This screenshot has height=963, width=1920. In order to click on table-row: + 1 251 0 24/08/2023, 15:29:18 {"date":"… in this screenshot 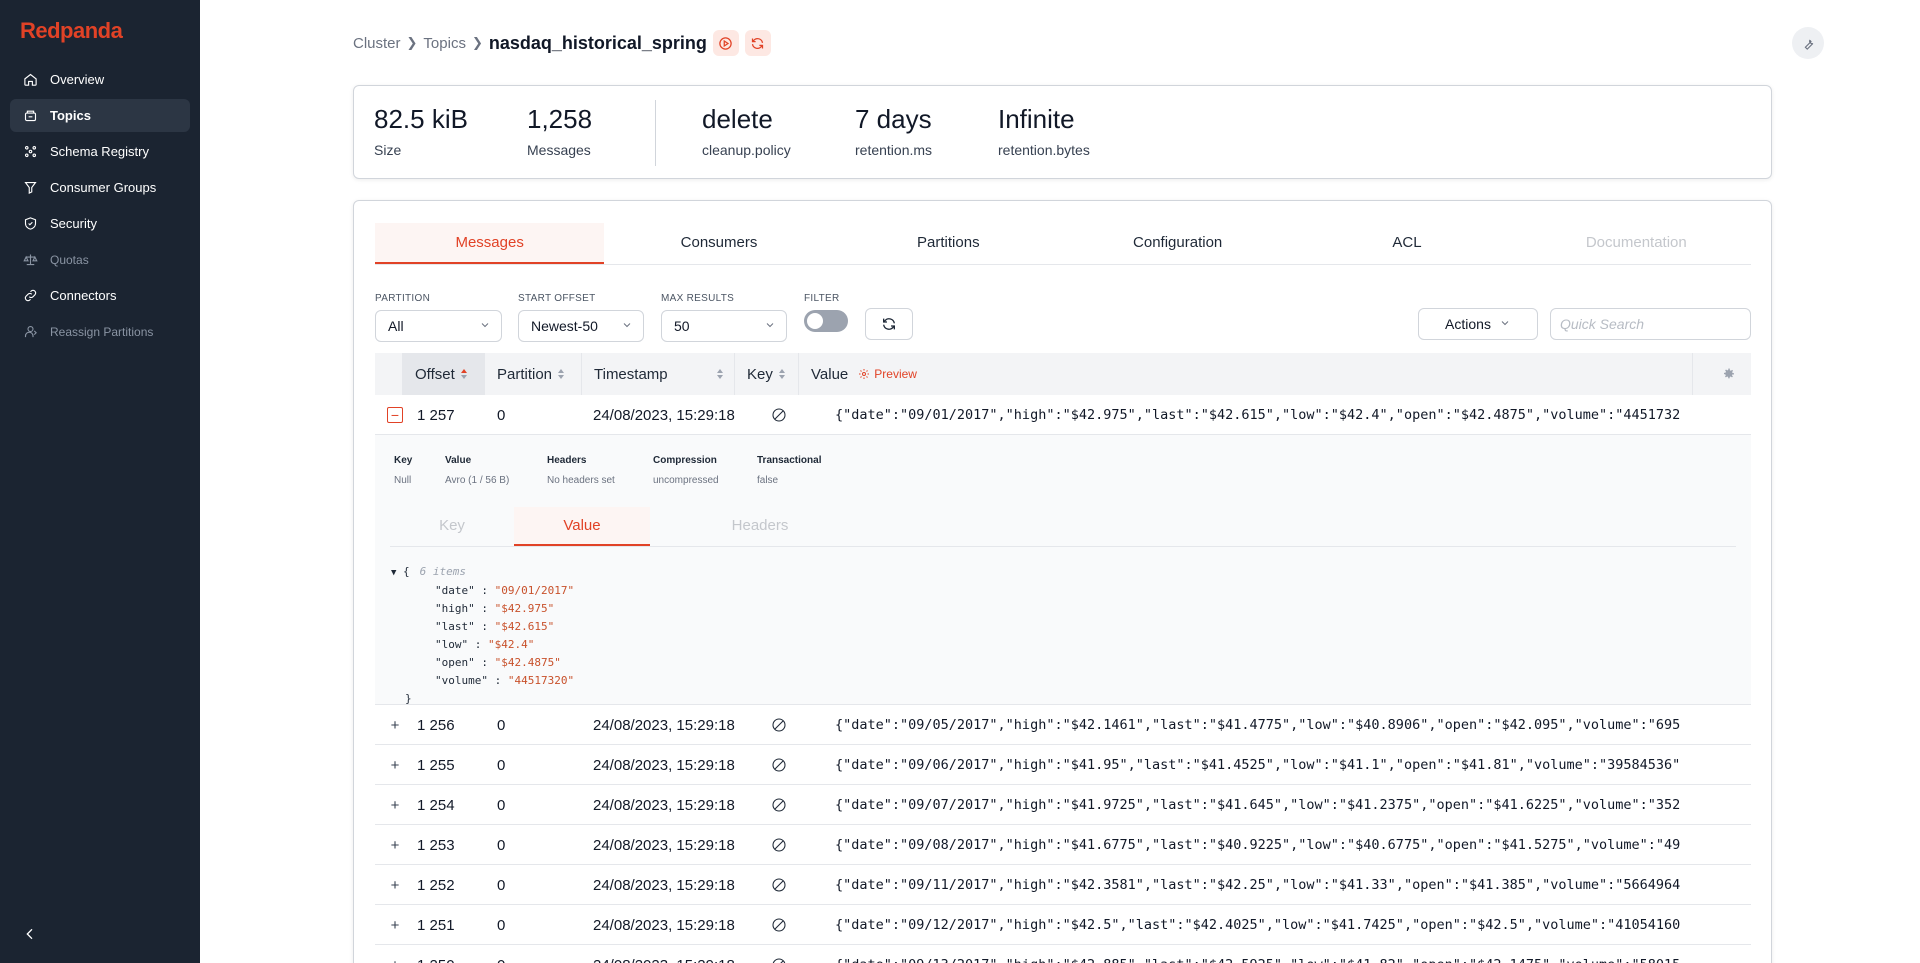, I will do `click(1063, 925)`.